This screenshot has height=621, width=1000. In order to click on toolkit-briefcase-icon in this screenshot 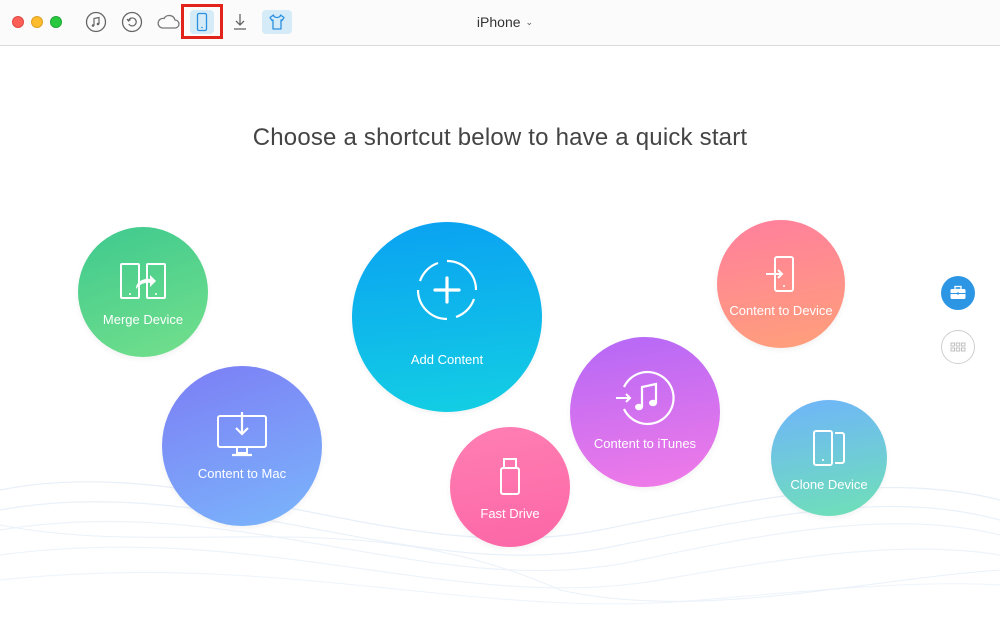, I will do `click(958, 292)`.